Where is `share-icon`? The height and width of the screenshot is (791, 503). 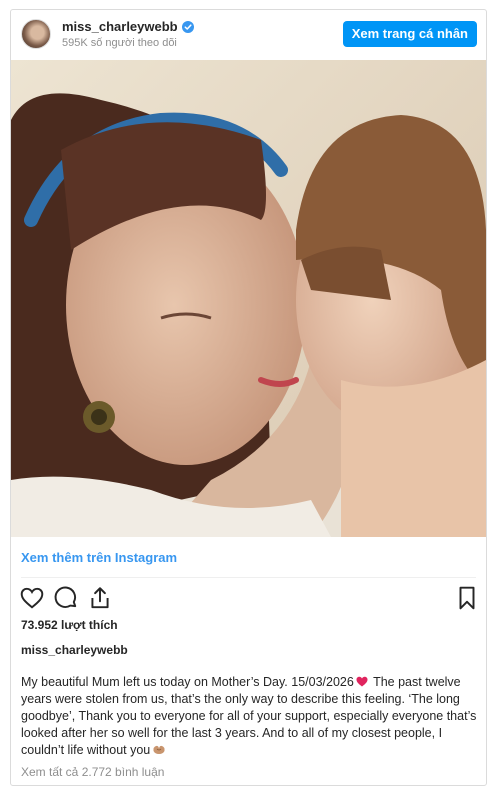 share-icon is located at coordinates (100, 598).